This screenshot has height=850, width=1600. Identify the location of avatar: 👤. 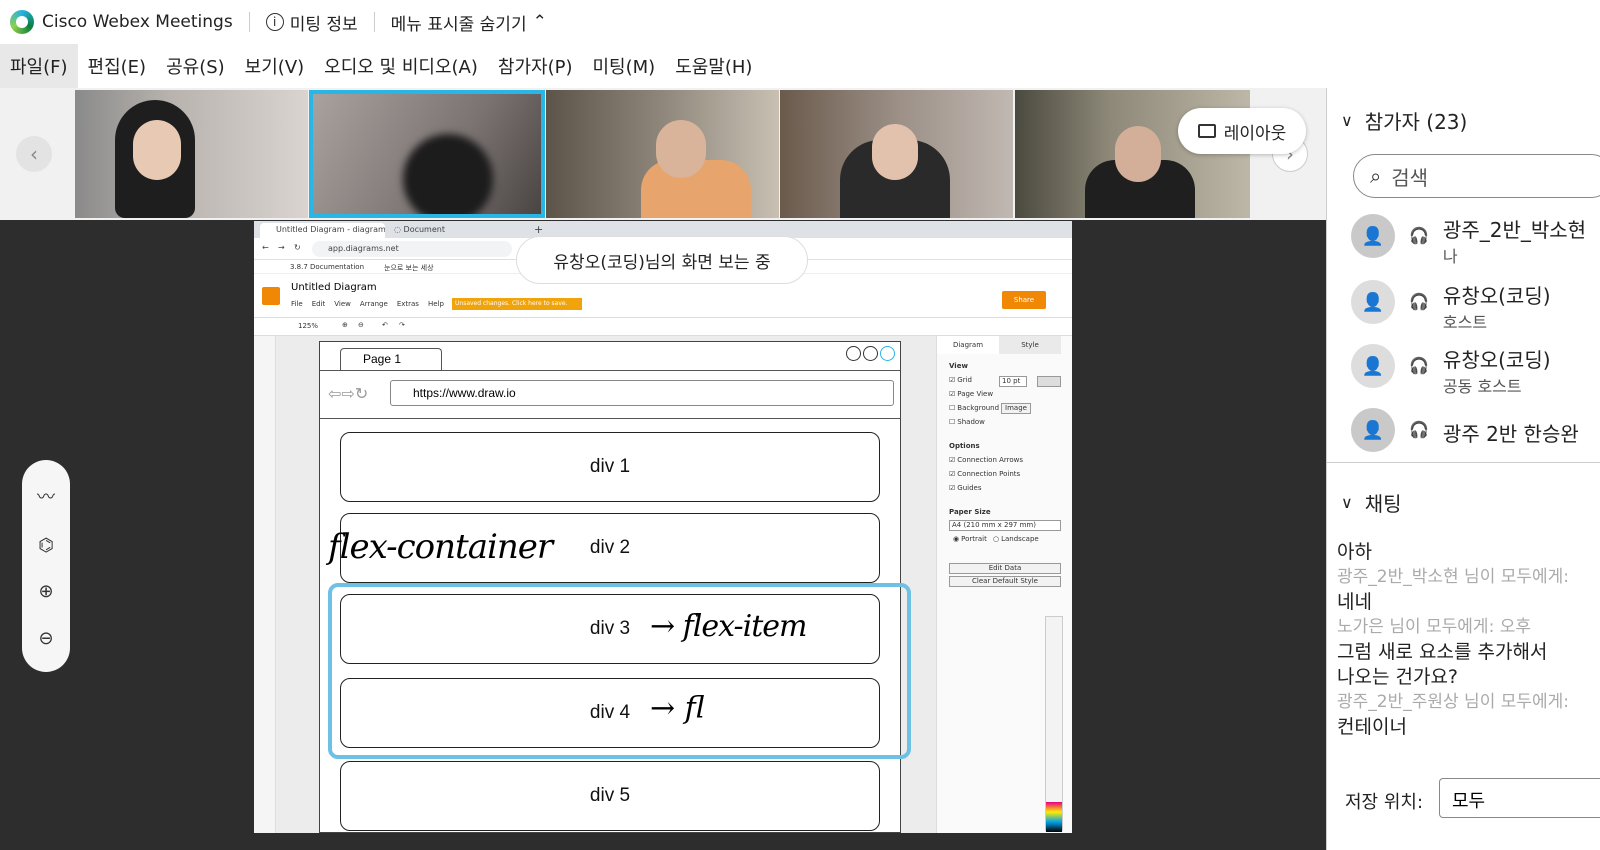
(1373, 302).